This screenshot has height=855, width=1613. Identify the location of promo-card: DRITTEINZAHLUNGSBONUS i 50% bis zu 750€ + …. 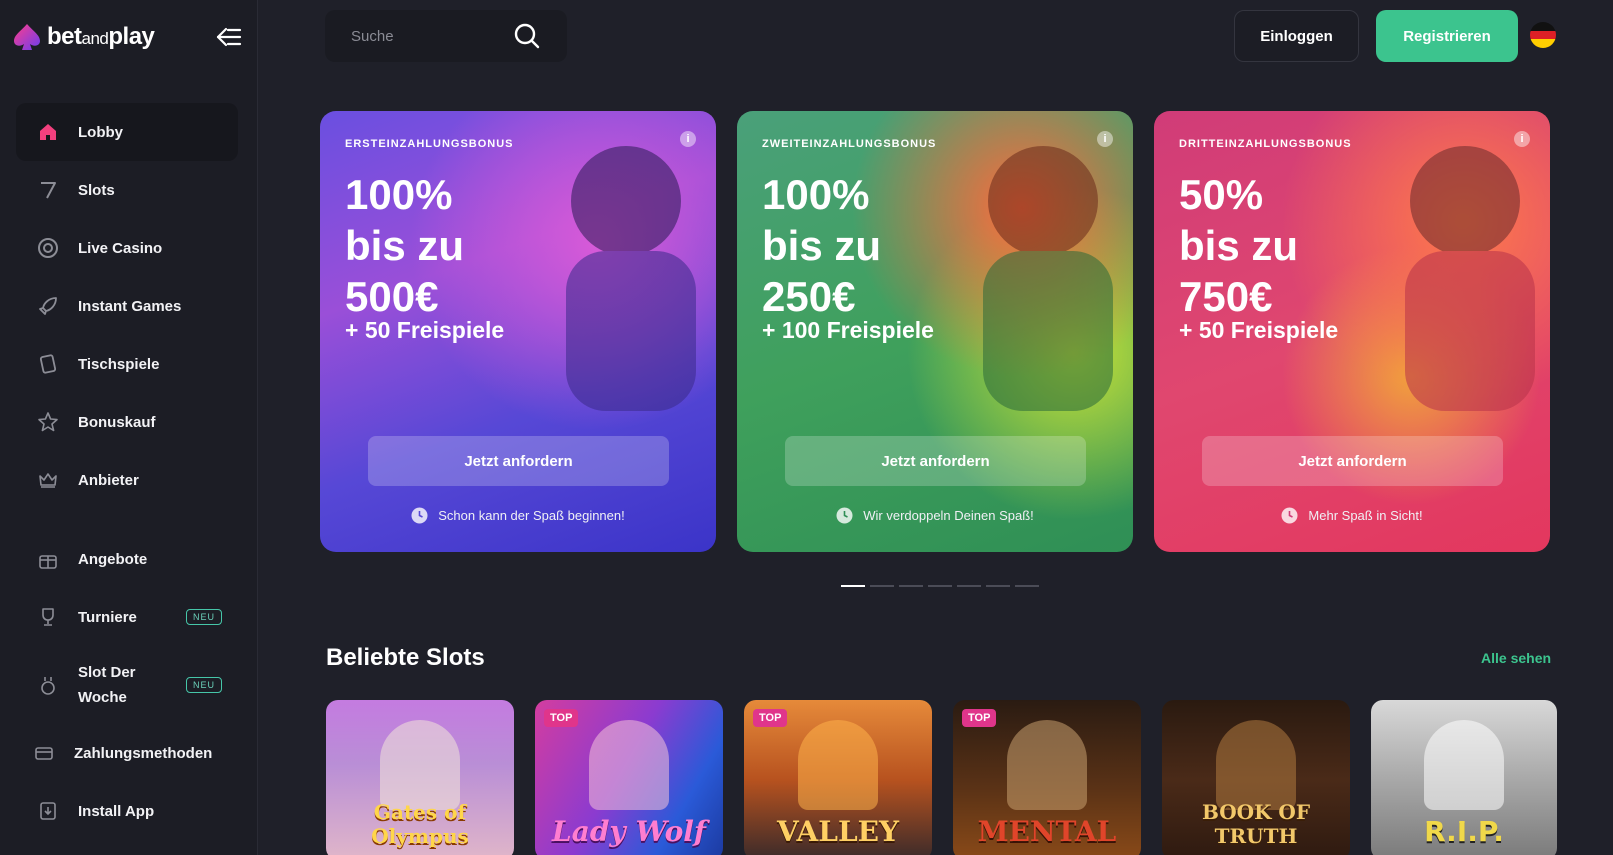
(1352, 331).